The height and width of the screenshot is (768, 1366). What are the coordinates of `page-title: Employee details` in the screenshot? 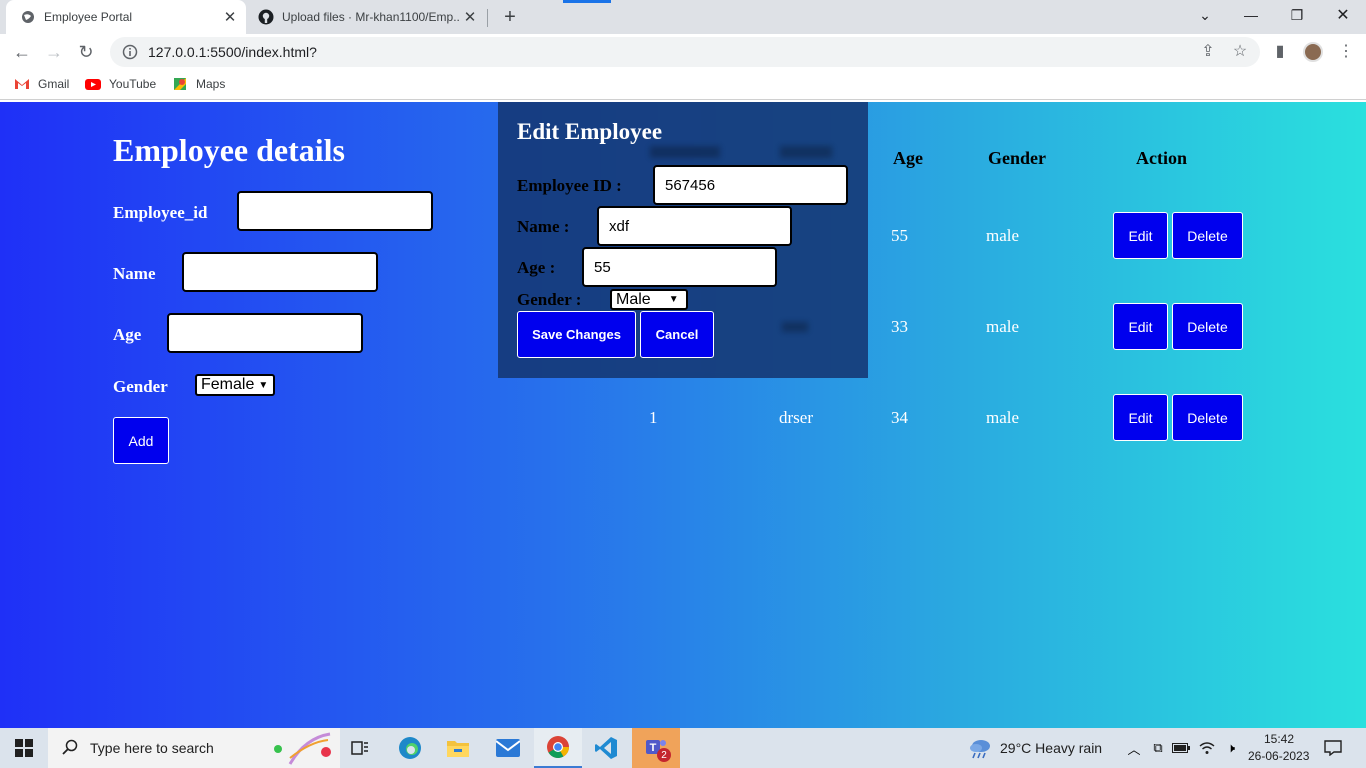 It's located at (229, 150).